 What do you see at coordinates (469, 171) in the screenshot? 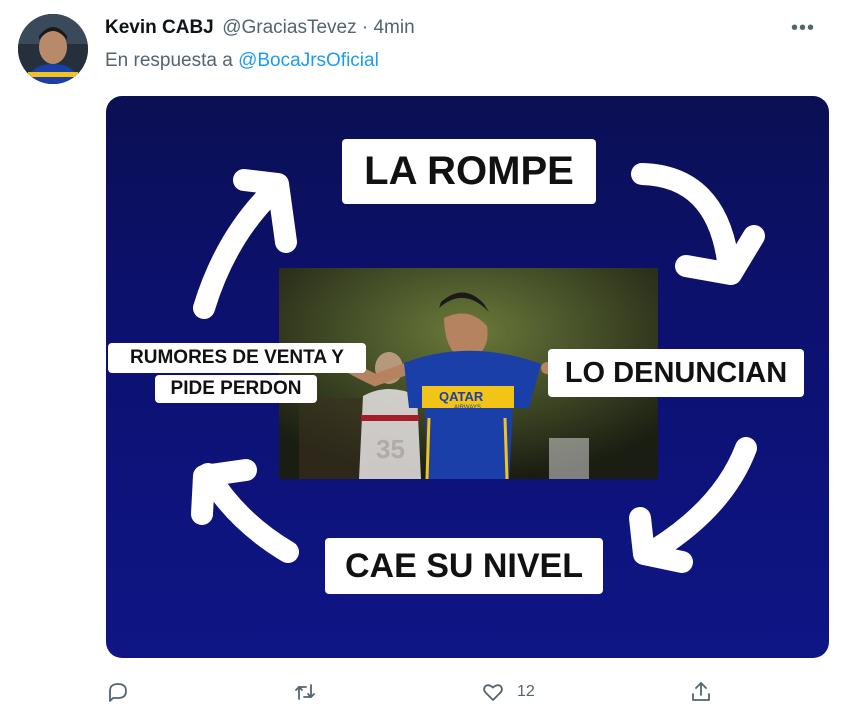
I see `label-la-rompe: LA ROMPE` at bounding box center [469, 171].